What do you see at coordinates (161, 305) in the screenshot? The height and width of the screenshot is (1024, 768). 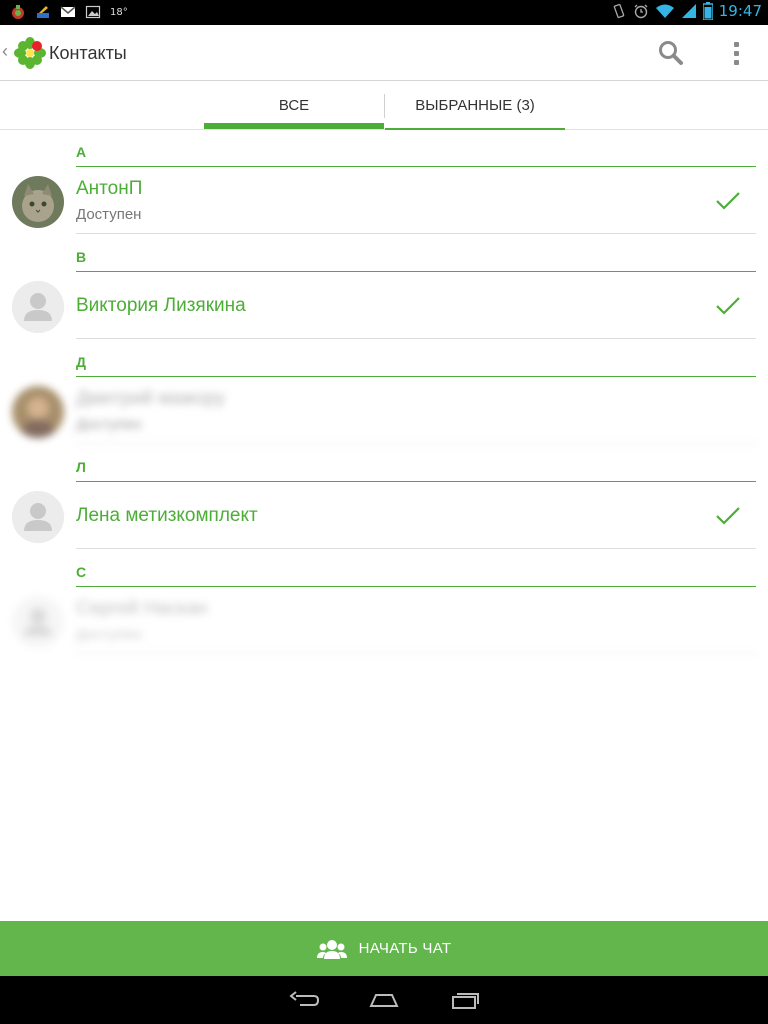 I see `contact-name: Виктория Лизякина` at bounding box center [161, 305].